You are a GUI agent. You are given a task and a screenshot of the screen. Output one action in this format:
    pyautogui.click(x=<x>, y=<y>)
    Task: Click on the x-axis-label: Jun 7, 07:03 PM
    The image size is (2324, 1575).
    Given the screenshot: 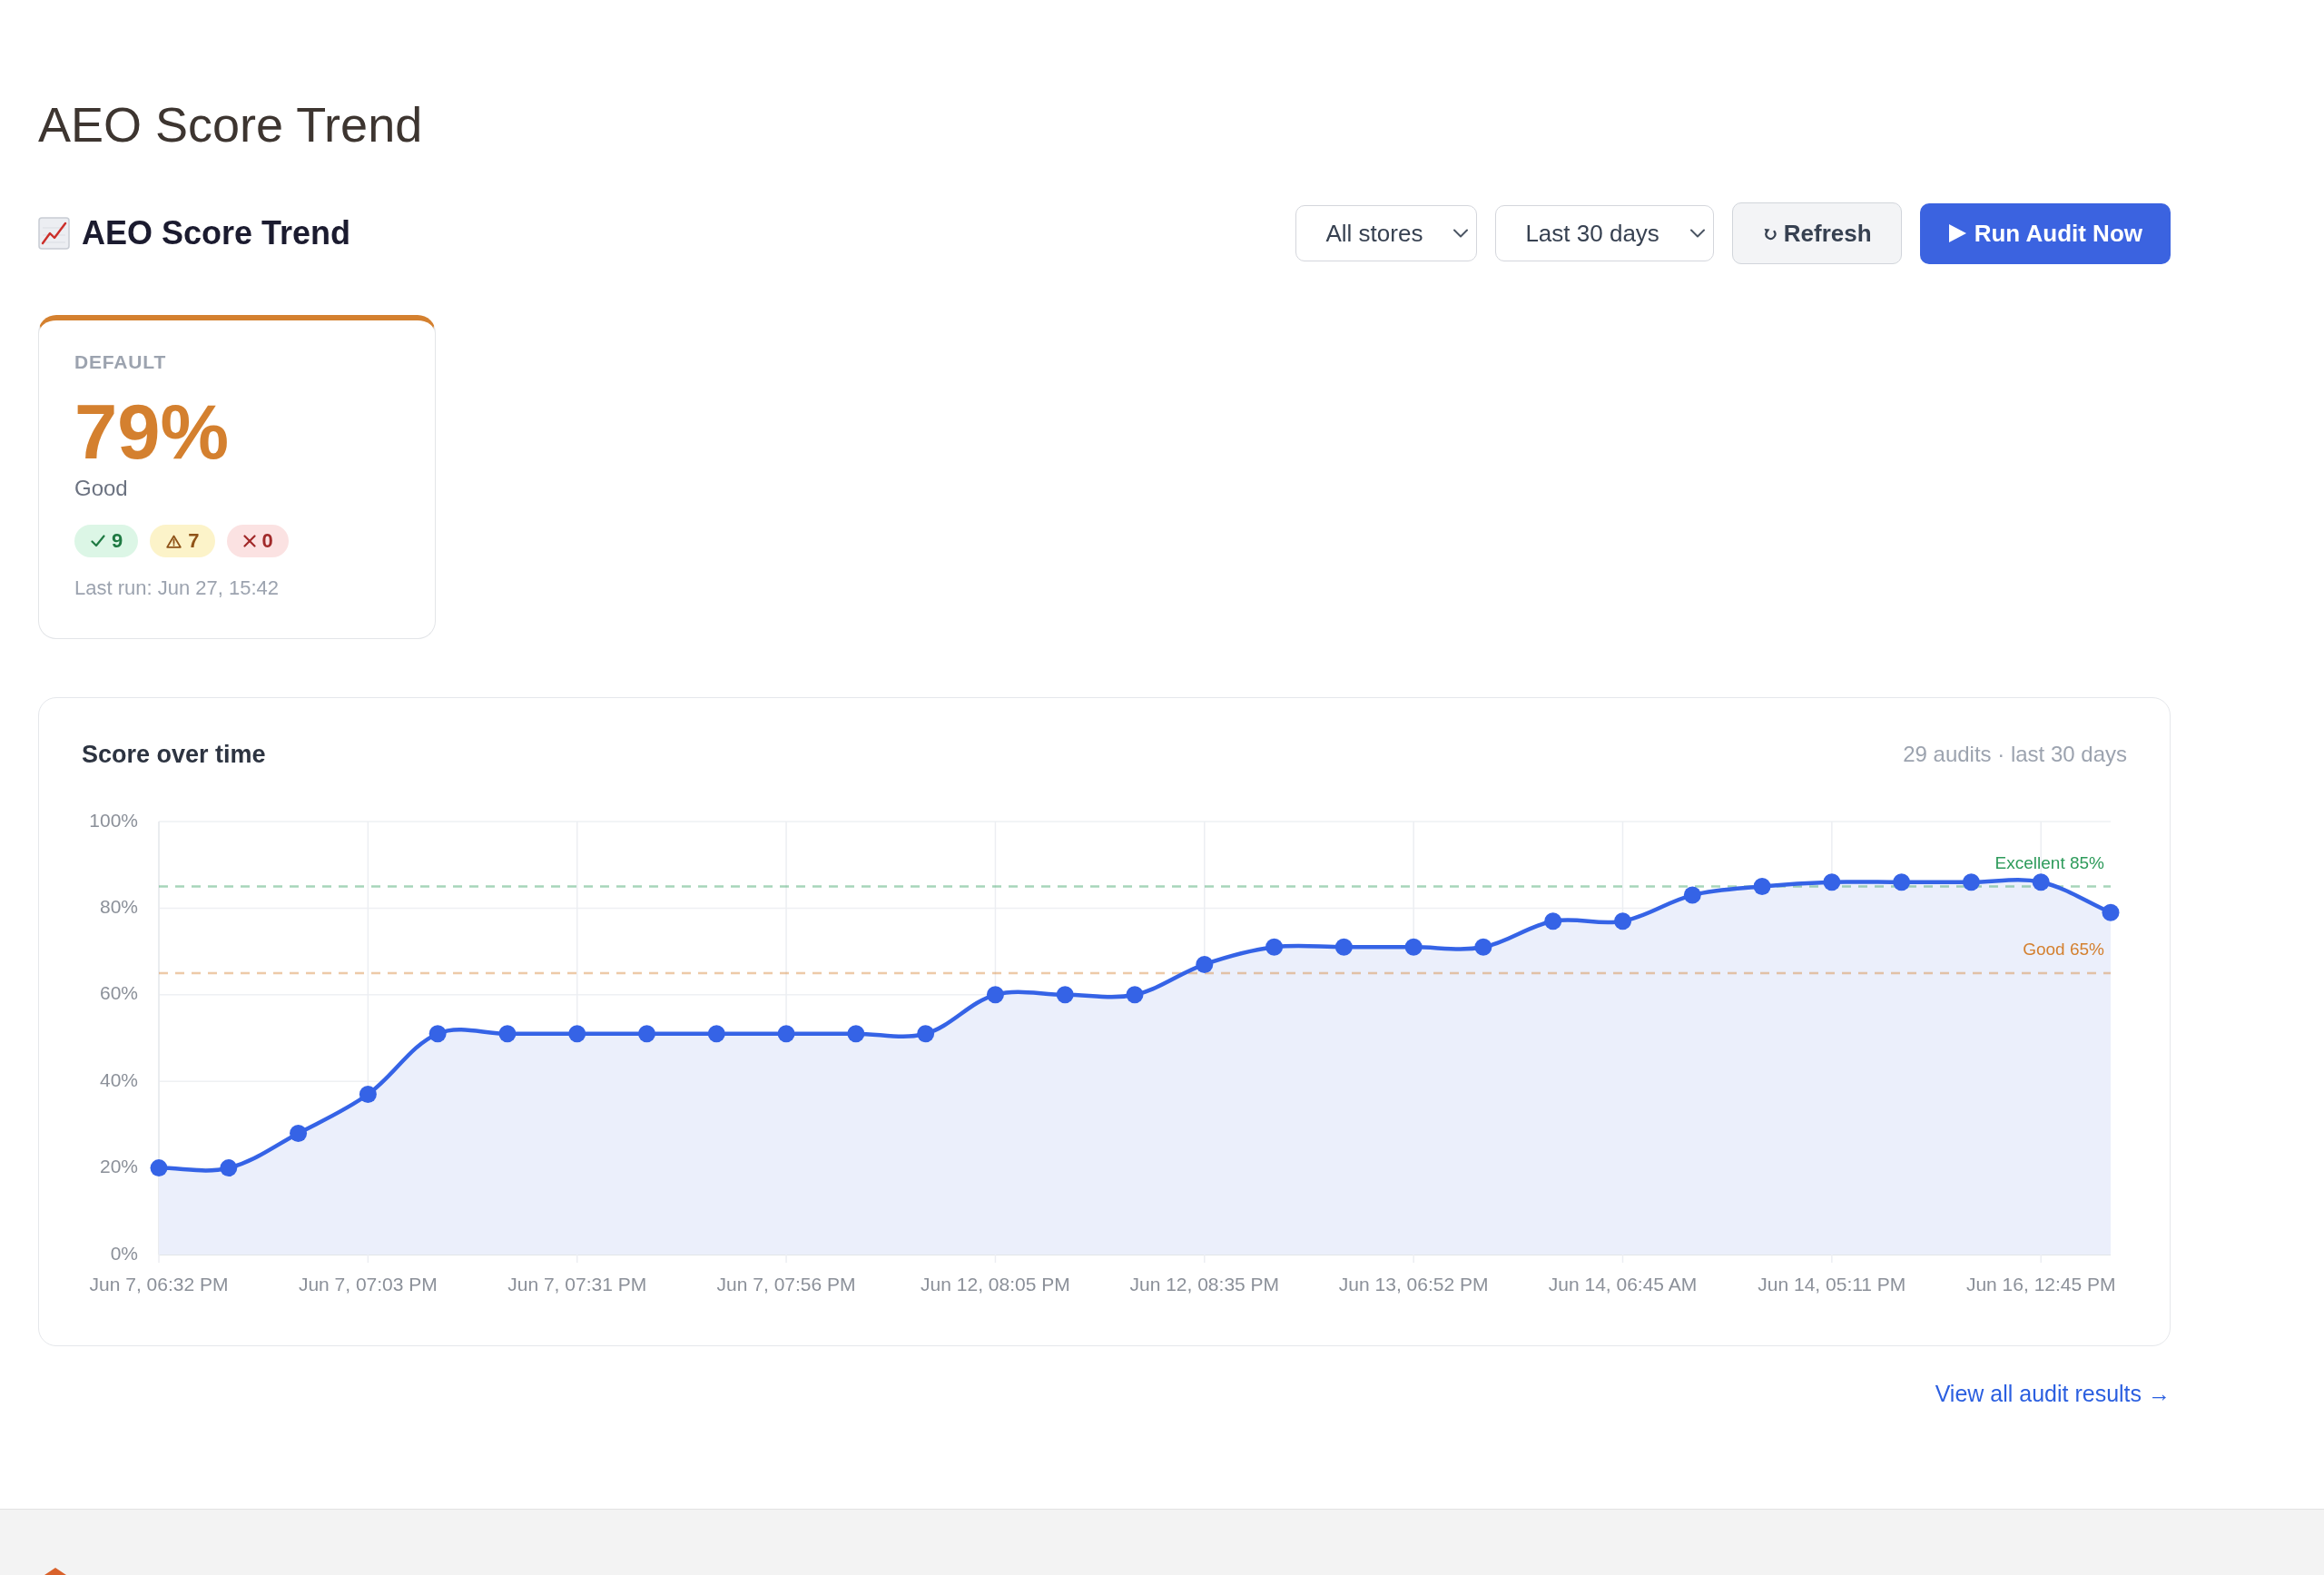 What is the action you would take?
    pyautogui.click(x=368, y=1283)
    